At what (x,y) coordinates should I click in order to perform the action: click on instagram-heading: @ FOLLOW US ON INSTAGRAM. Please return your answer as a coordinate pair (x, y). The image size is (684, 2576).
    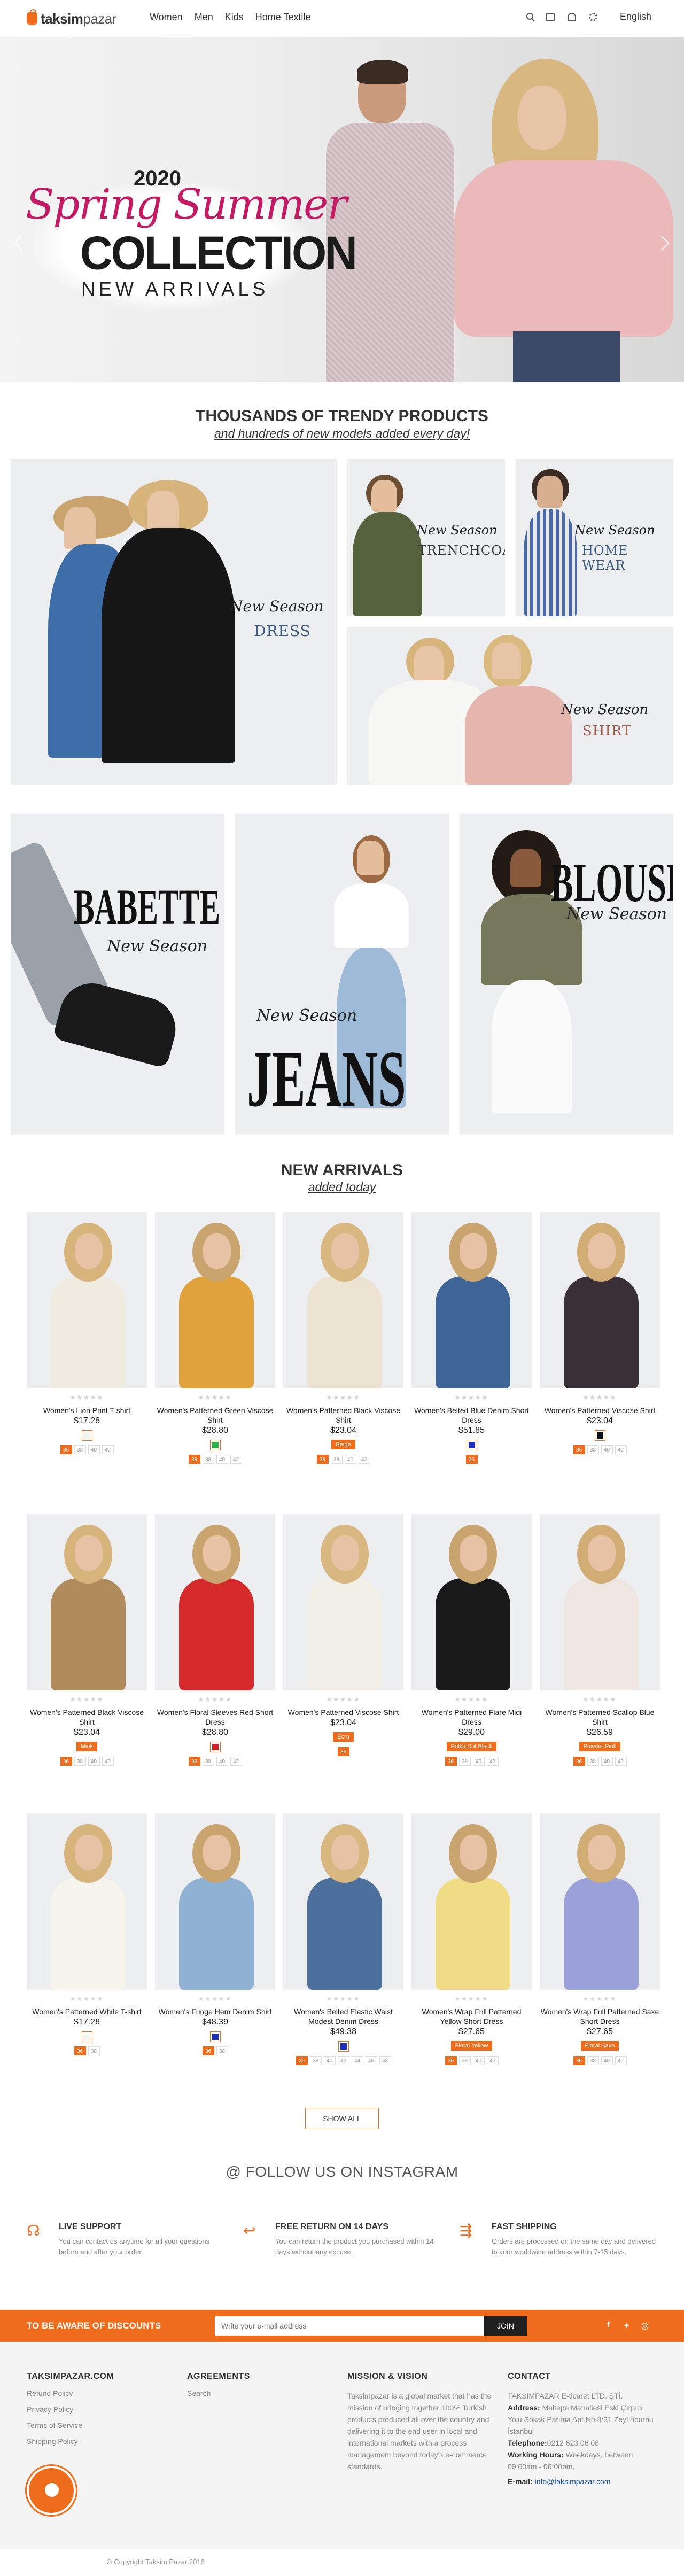
    Looking at the image, I should click on (342, 2172).